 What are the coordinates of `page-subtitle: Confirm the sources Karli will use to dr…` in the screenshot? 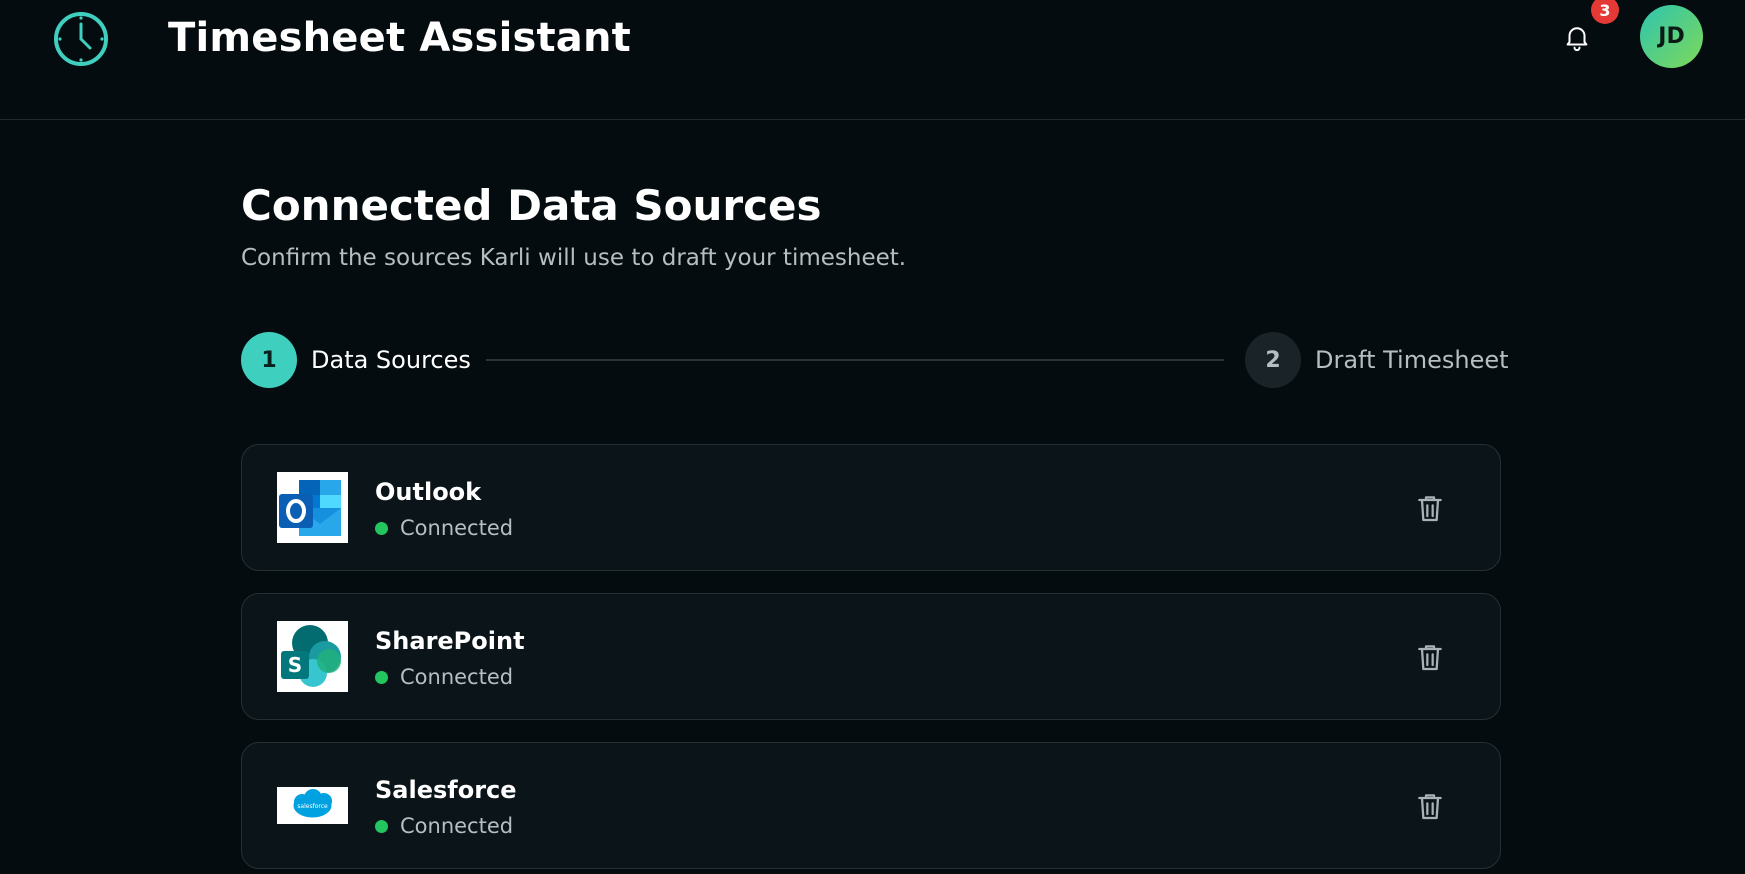 It's located at (574, 258).